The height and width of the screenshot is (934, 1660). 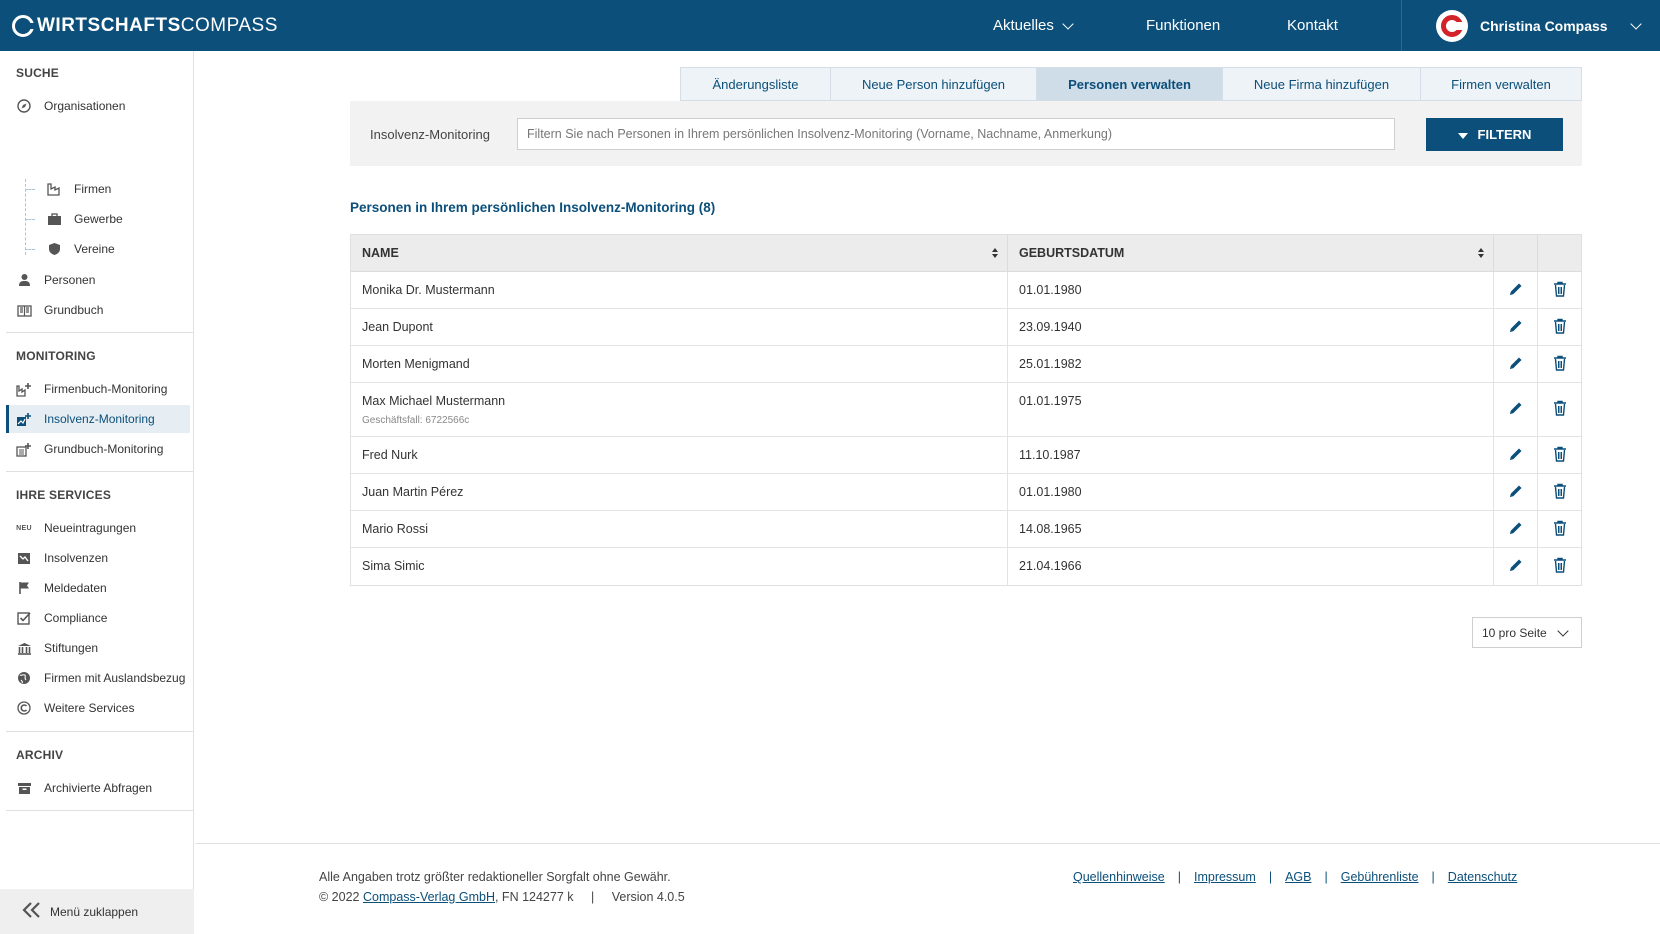 What do you see at coordinates (679, 290) in the screenshot?
I see `cell-name: Monika Dr. Mustermann` at bounding box center [679, 290].